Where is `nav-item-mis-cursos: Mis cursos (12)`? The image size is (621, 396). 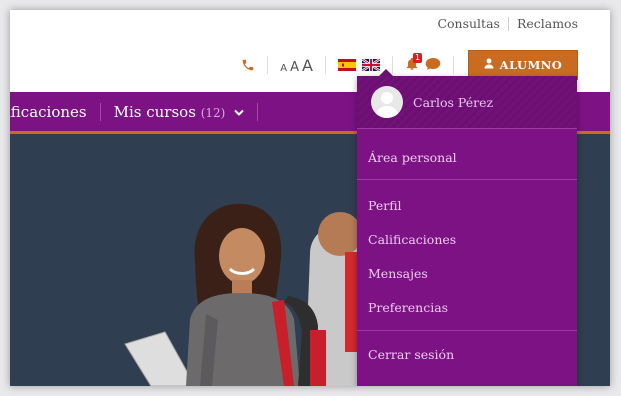
nav-item-mis-cursos: Mis cursos (12) is located at coordinates (179, 112).